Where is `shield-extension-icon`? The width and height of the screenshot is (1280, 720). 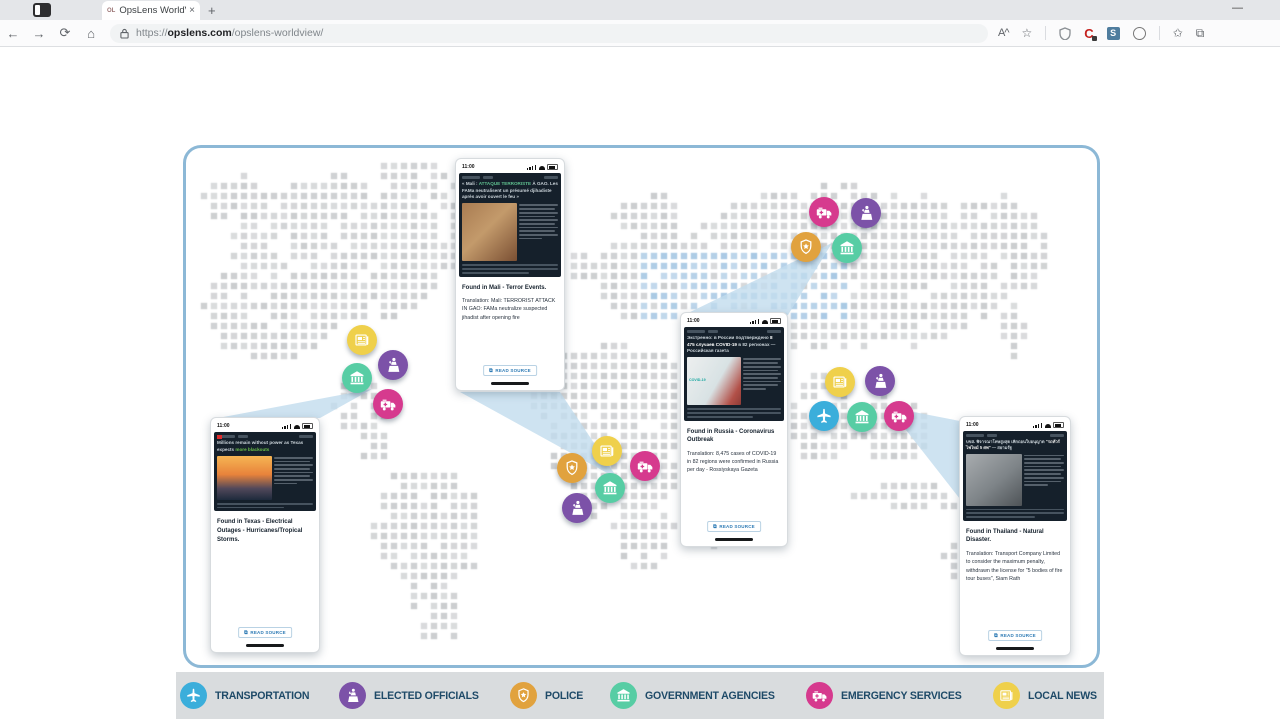
shield-extension-icon is located at coordinates (1065, 33).